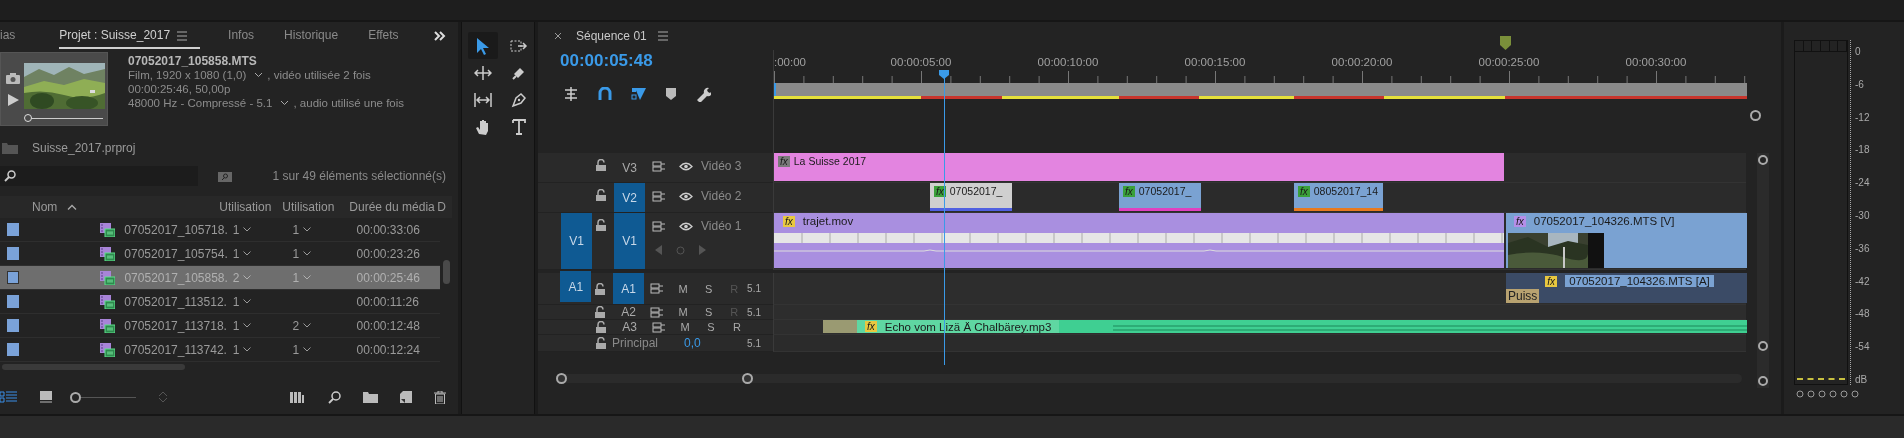  Describe the element at coordinates (519, 126) in the screenshot. I see `type-tool-icon` at that location.